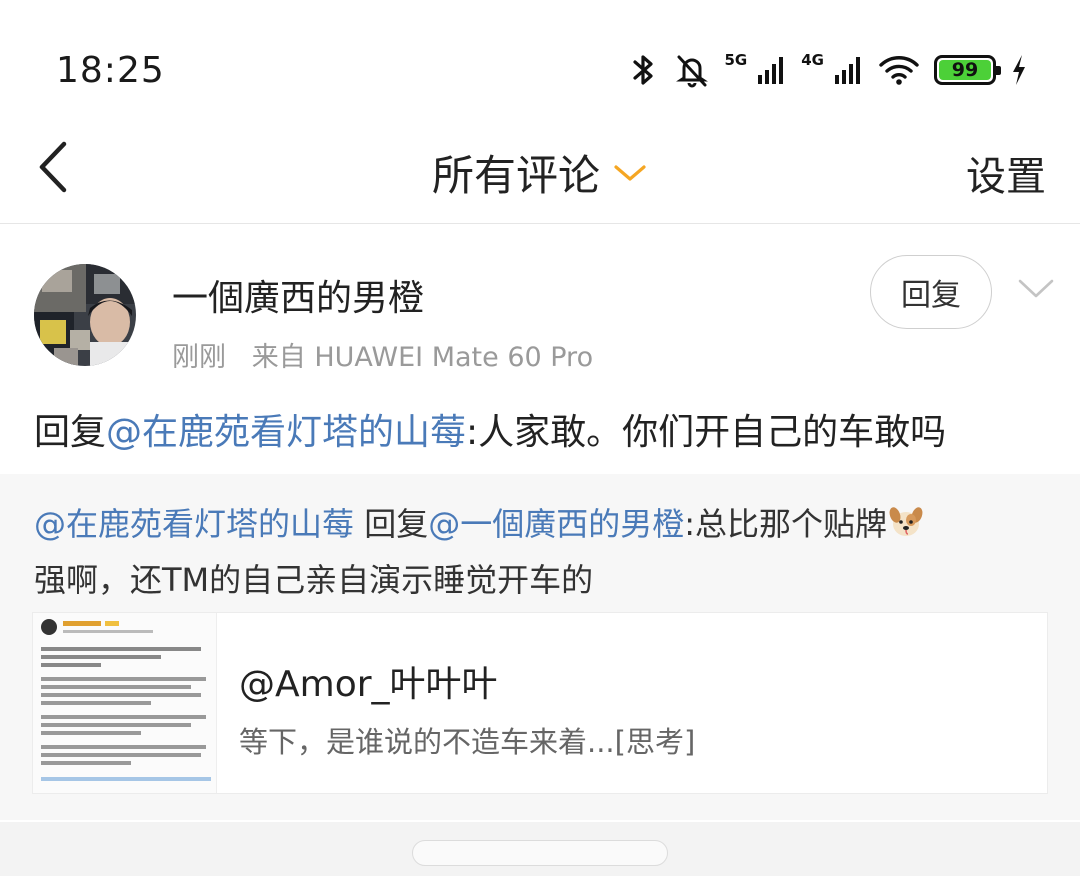  I want to click on wifi-icon, so click(899, 70).